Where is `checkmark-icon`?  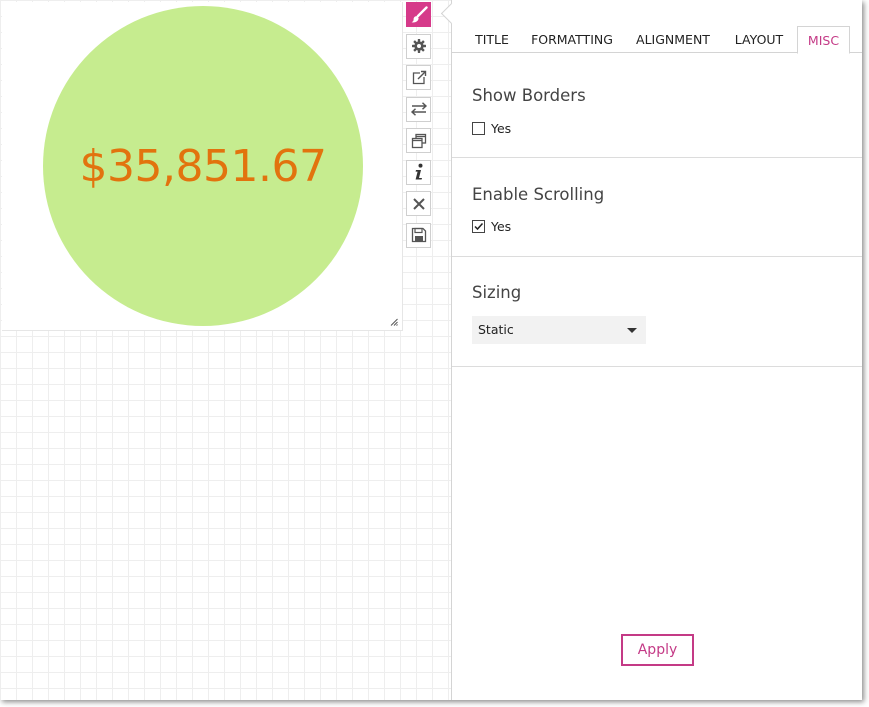
checkmark-icon is located at coordinates (479, 226).